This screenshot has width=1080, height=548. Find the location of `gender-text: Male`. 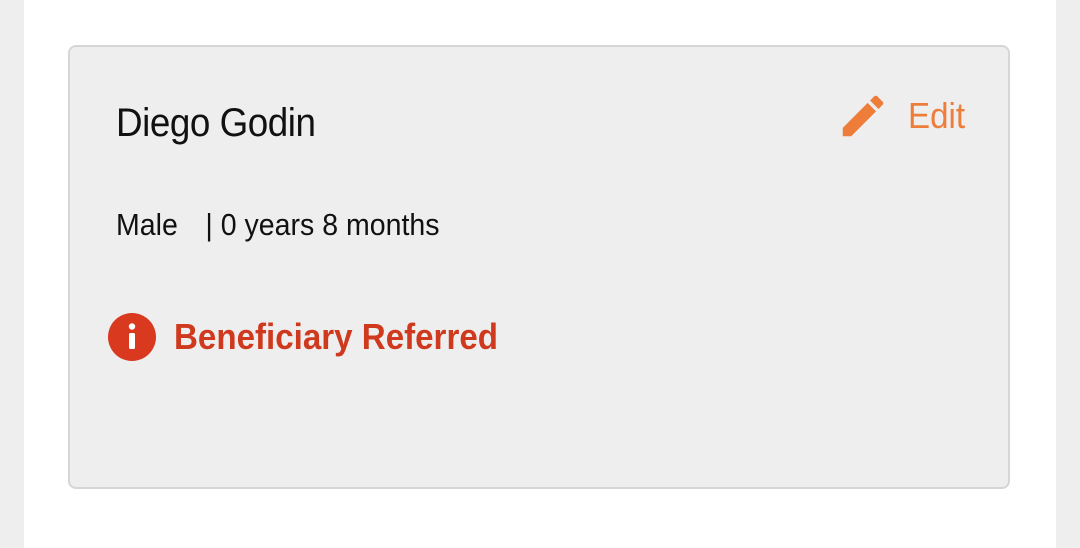

gender-text: Male is located at coordinates (147, 224).